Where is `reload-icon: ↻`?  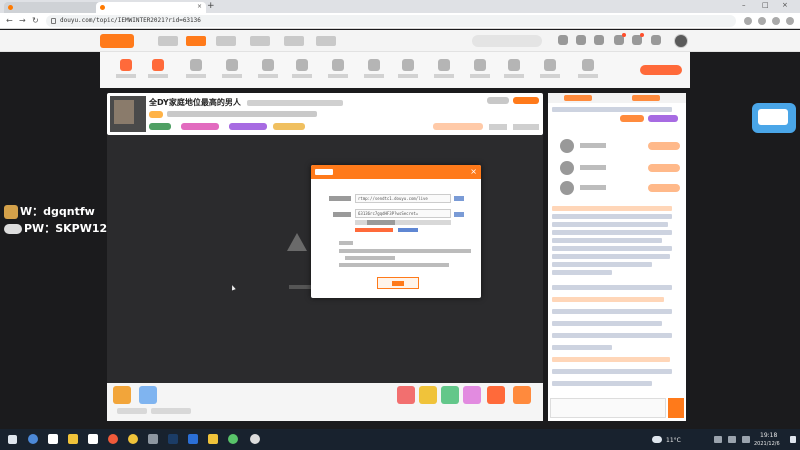 reload-icon: ↻ is located at coordinates (35, 20).